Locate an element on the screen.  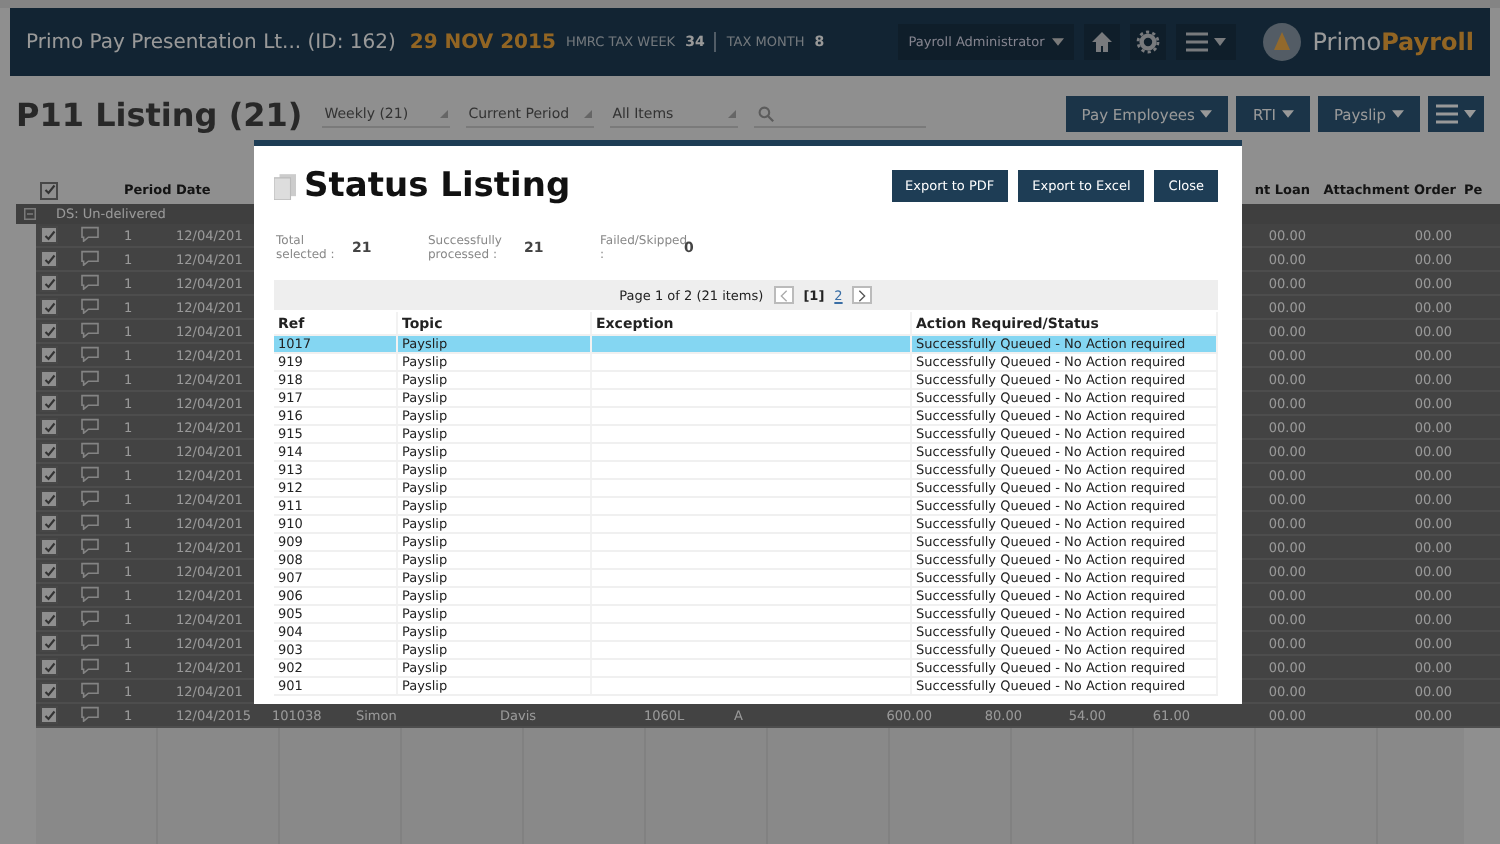
settings-button is located at coordinates (1148, 42).